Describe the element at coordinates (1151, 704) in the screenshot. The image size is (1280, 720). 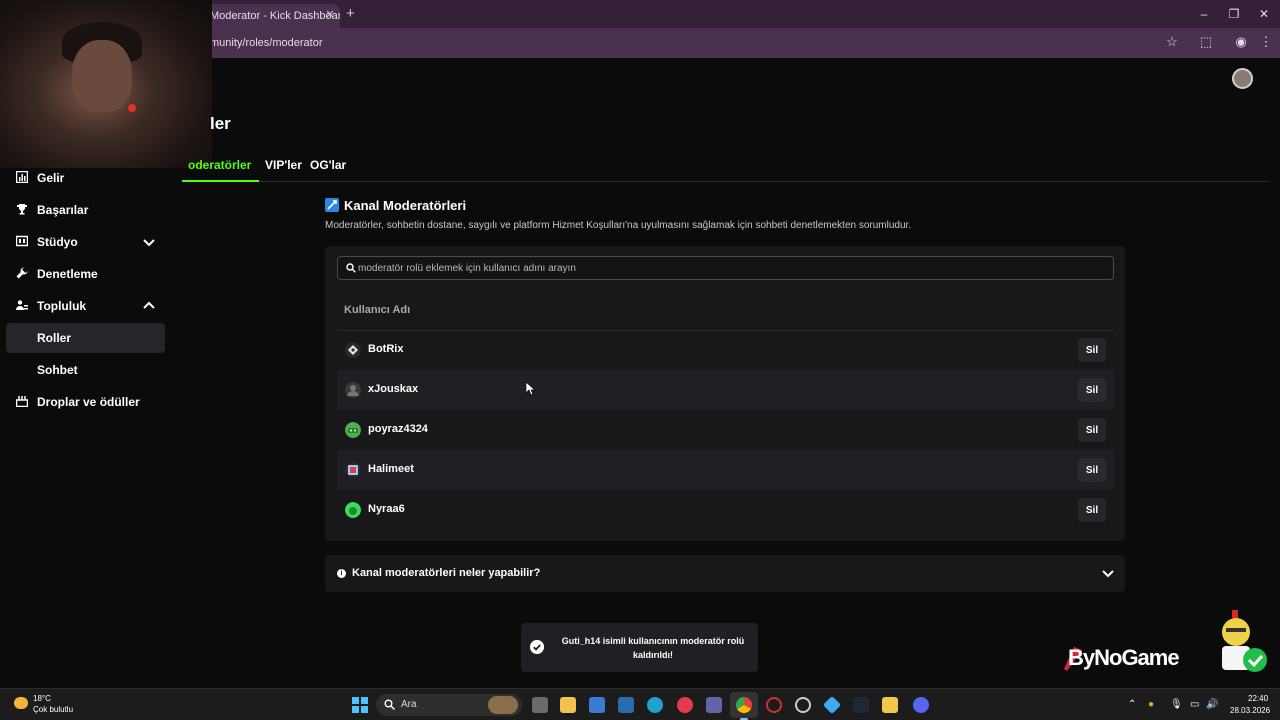
I see `tray-app-icon: ●` at that location.